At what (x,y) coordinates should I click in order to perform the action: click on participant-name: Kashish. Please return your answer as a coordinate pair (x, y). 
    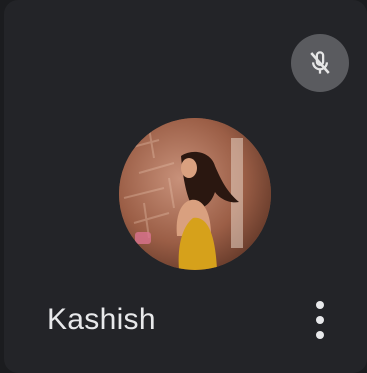
    Looking at the image, I should click on (101, 319).